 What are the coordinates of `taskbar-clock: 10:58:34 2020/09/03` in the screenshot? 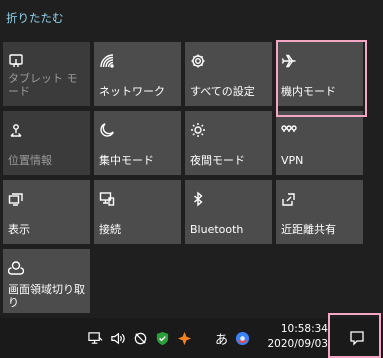 It's located at (295, 337).